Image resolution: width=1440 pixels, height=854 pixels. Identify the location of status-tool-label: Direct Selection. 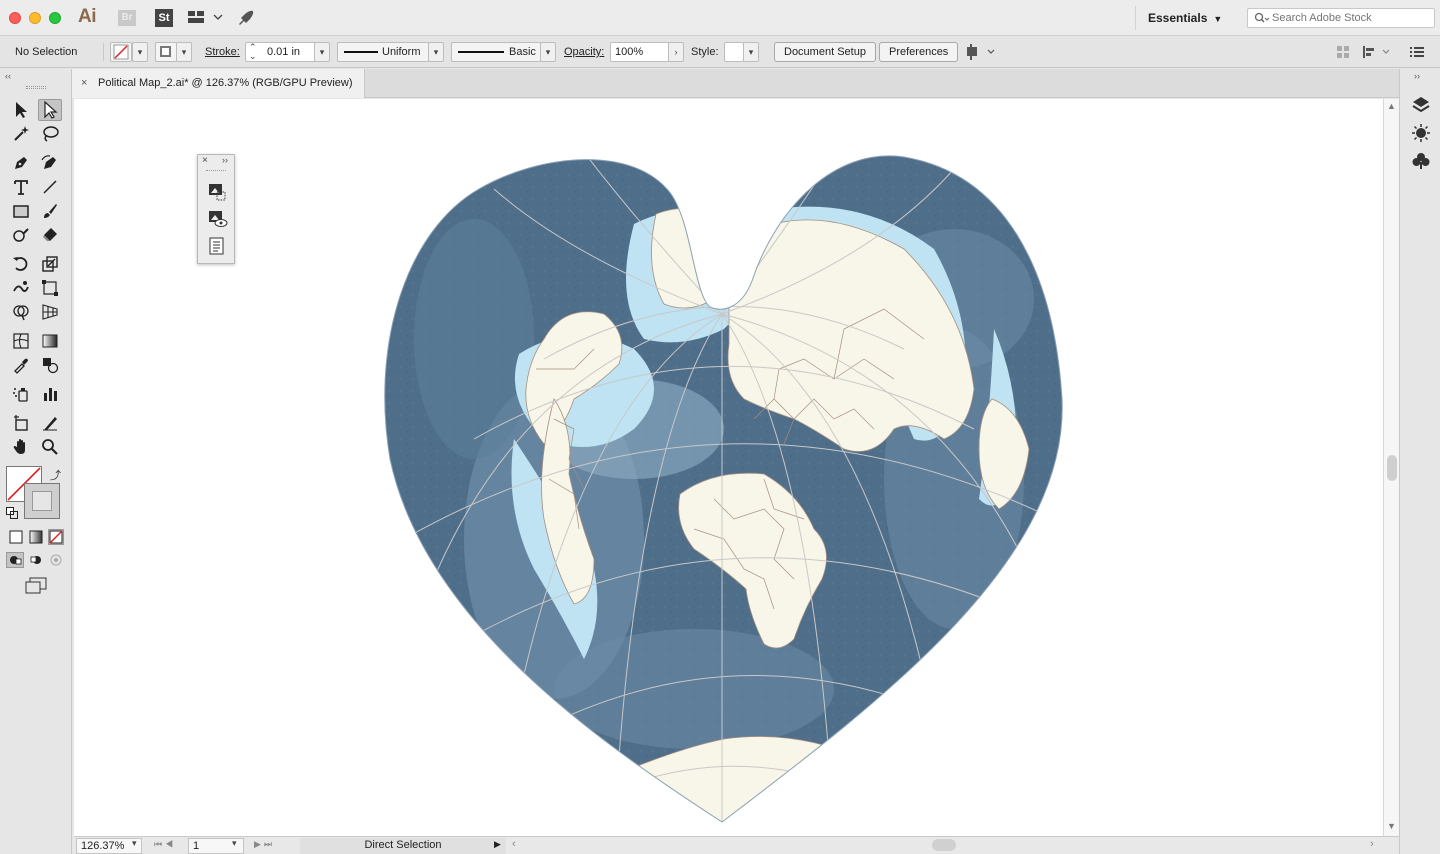
(403, 846).